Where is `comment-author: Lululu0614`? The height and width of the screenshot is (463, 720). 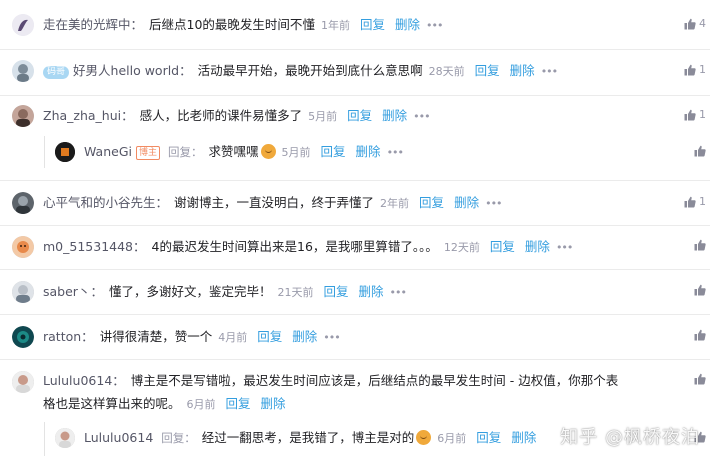
comment-author: Lululu0614 is located at coordinates (77, 380).